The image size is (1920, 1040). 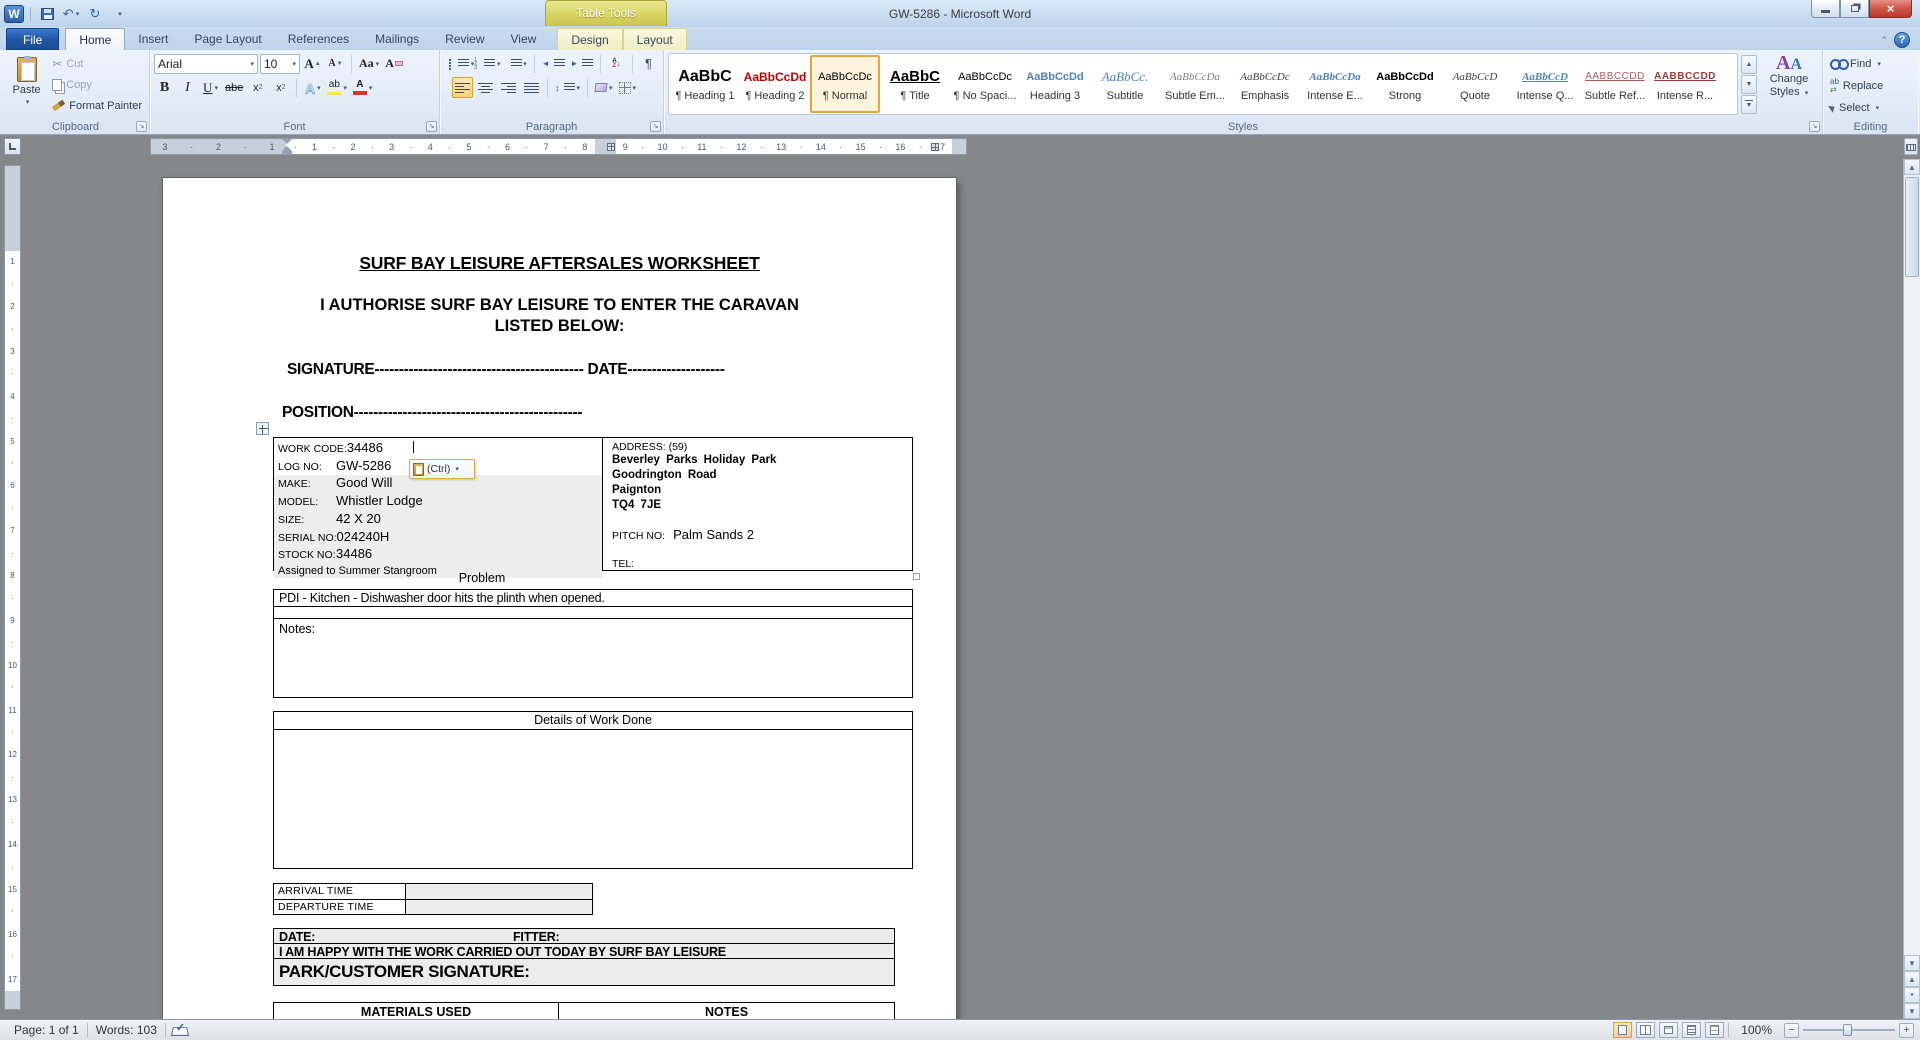 What do you see at coordinates (97, 63) in the screenshot?
I see `cut-button: ✂ Cut` at bounding box center [97, 63].